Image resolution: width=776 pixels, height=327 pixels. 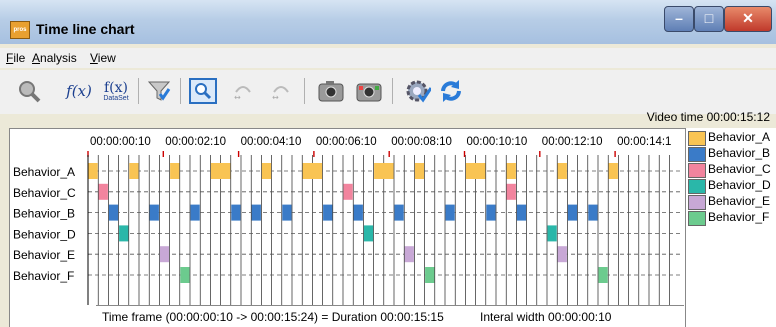 I want to click on row-label: Behavior_C, so click(x=44, y=193).